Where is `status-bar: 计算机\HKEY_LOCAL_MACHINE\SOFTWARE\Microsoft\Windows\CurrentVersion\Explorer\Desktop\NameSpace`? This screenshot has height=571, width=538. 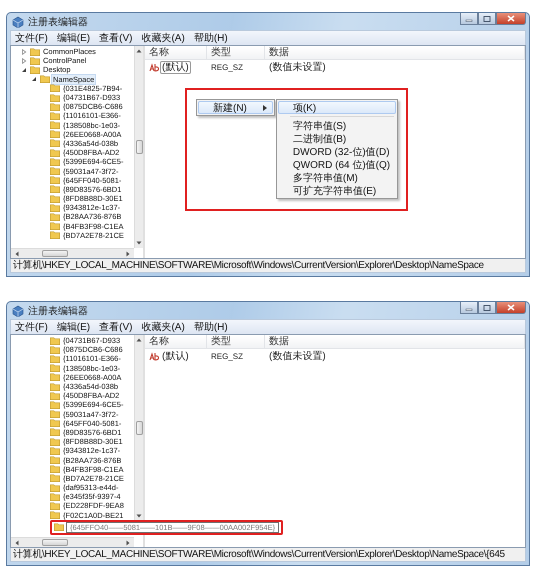 status-bar: 计算机\HKEY_LOCAL_MACHINE\SOFTWARE\Microsoft\Windows\CurrentVersion\Explorer\Desktop\NameSpace is located at coordinates (268, 266).